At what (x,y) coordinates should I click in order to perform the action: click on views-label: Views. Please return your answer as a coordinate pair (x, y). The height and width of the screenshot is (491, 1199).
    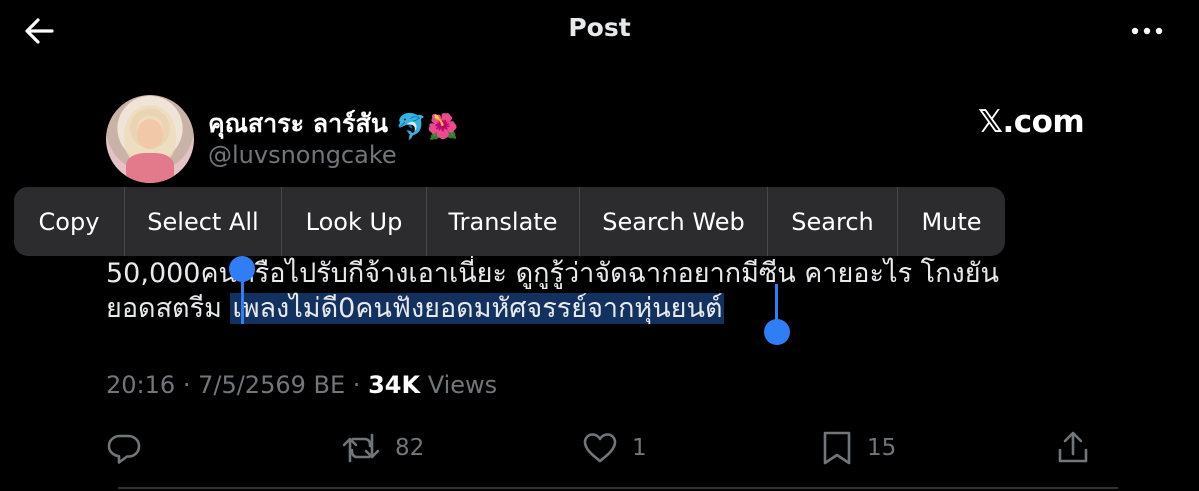
    Looking at the image, I should click on (462, 385).